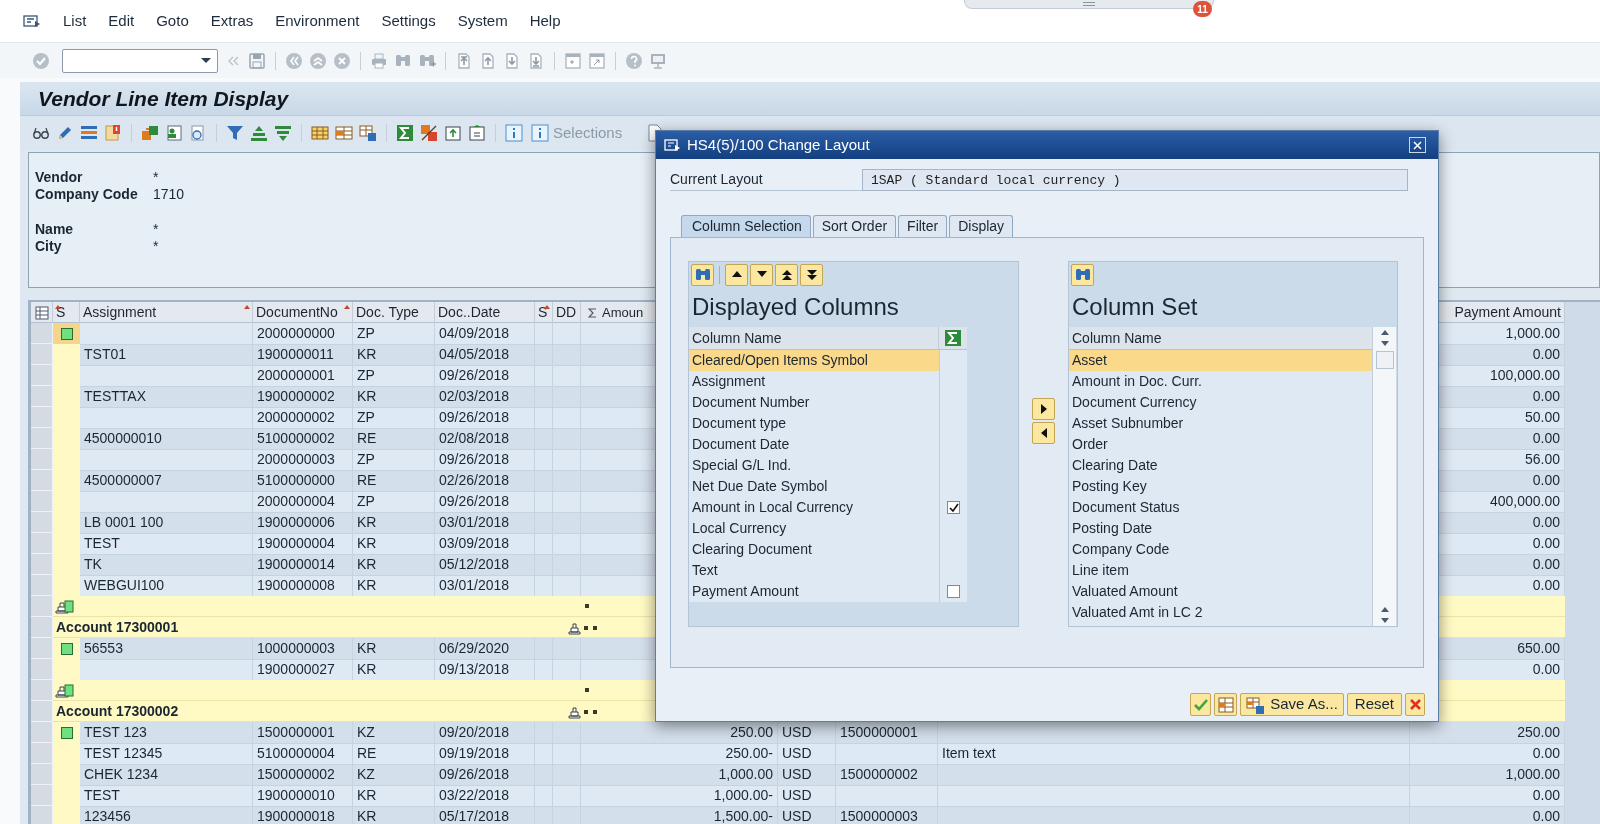  What do you see at coordinates (235, 133) in the screenshot?
I see `filter-icon` at bounding box center [235, 133].